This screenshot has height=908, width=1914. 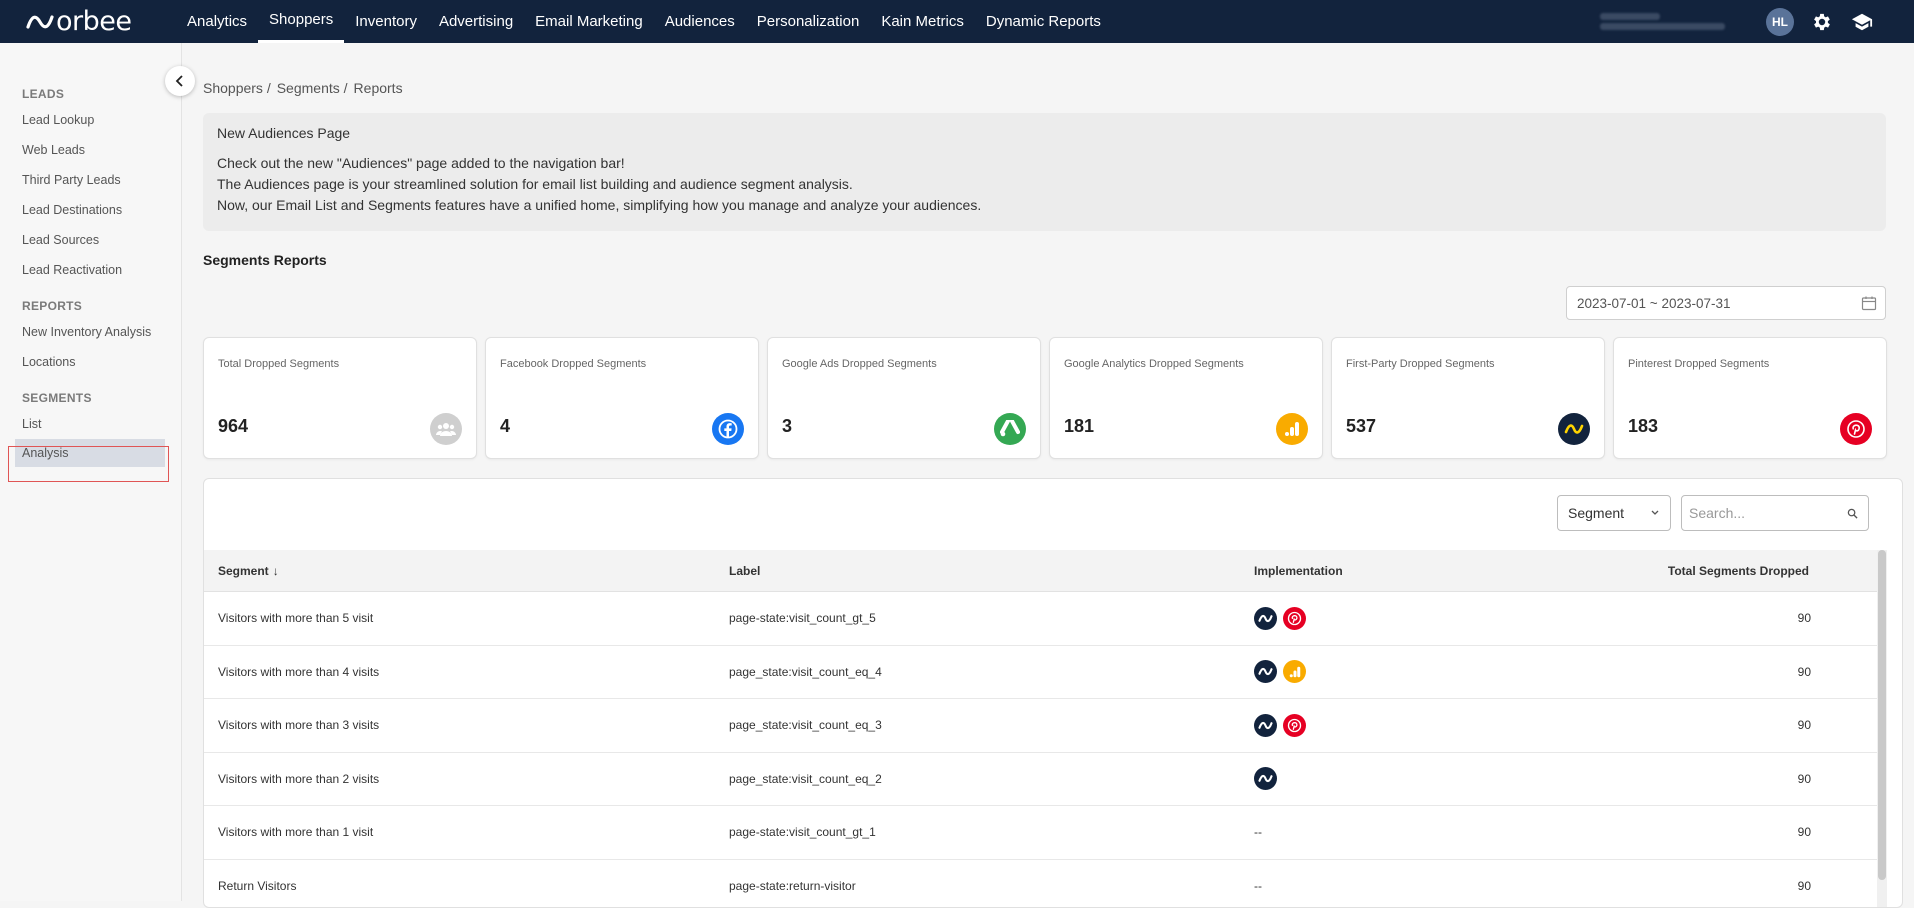 I want to click on table-scrollbar, so click(x=1882, y=729).